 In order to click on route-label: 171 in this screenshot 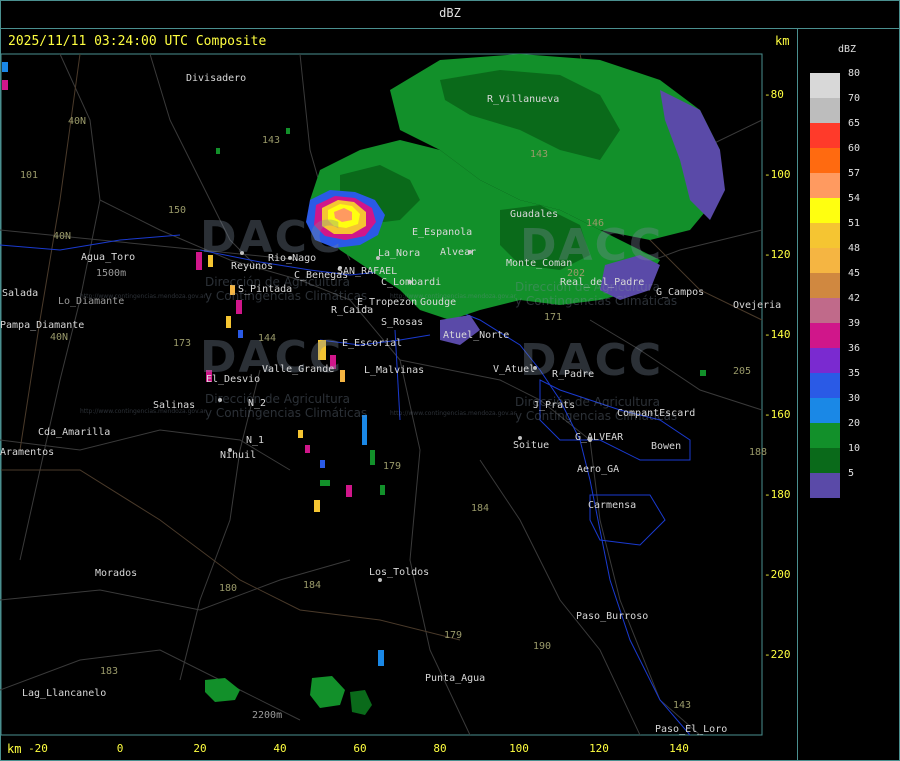, I will do `click(553, 317)`.